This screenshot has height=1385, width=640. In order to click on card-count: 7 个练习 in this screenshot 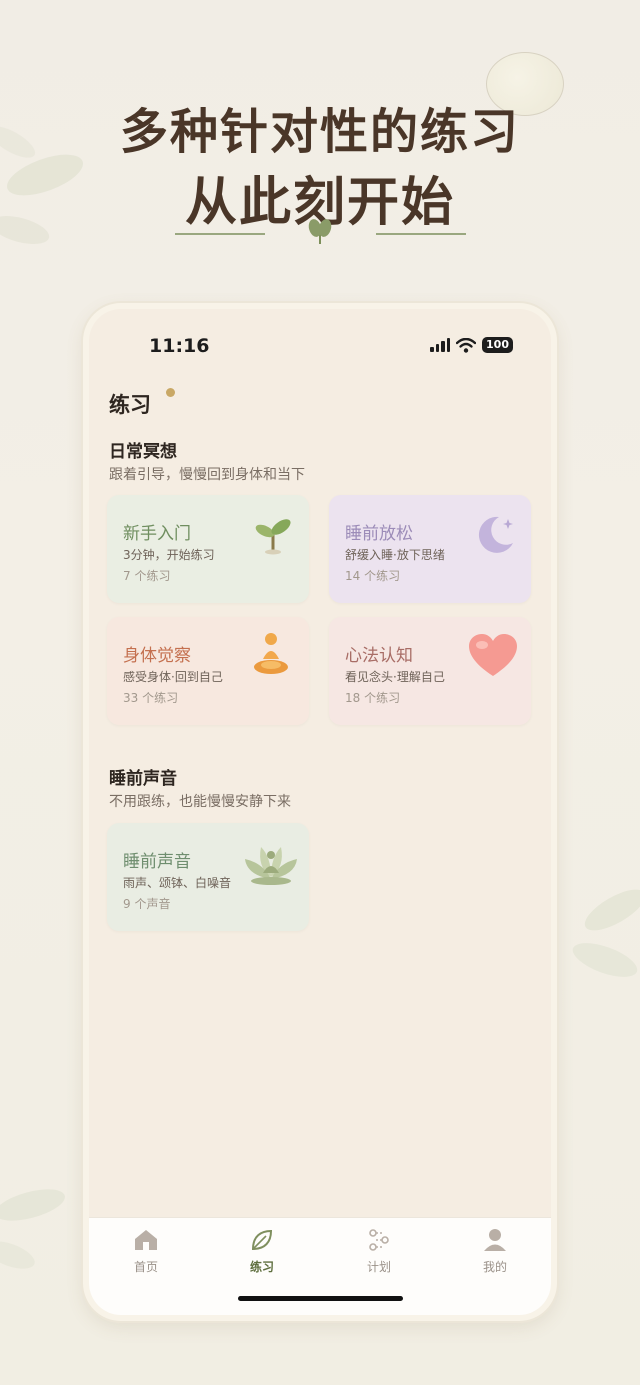, I will do `click(147, 576)`.